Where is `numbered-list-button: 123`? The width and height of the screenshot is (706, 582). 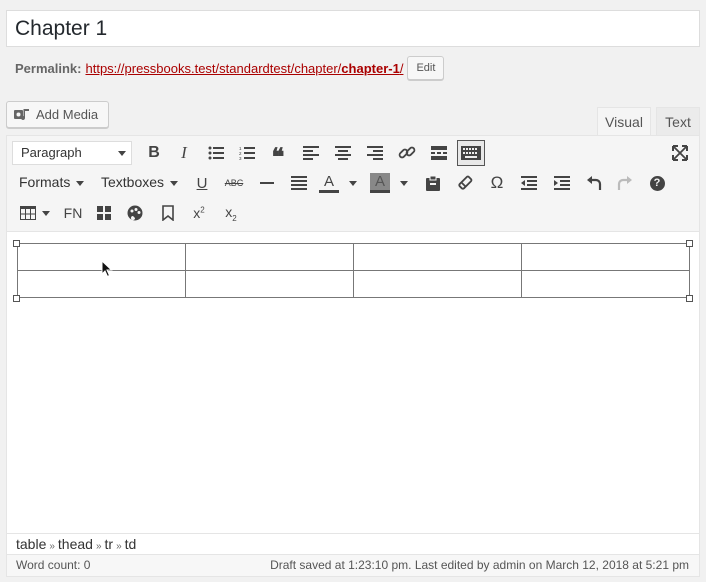
numbered-list-button: 123 is located at coordinates (247, 153).